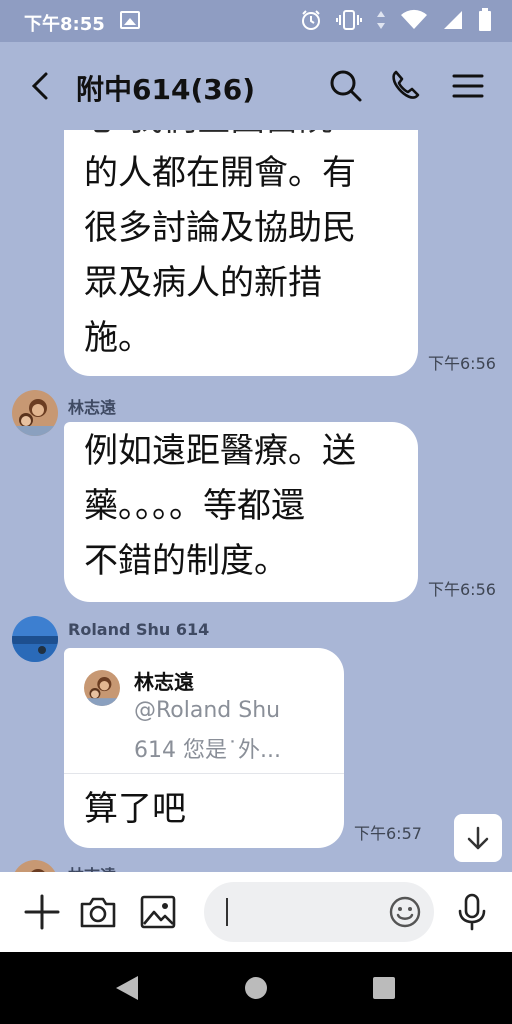  Describe the element at coordinates (256, 86) in the screenshot. I see `chat-header: 附中614(36)` at that location.